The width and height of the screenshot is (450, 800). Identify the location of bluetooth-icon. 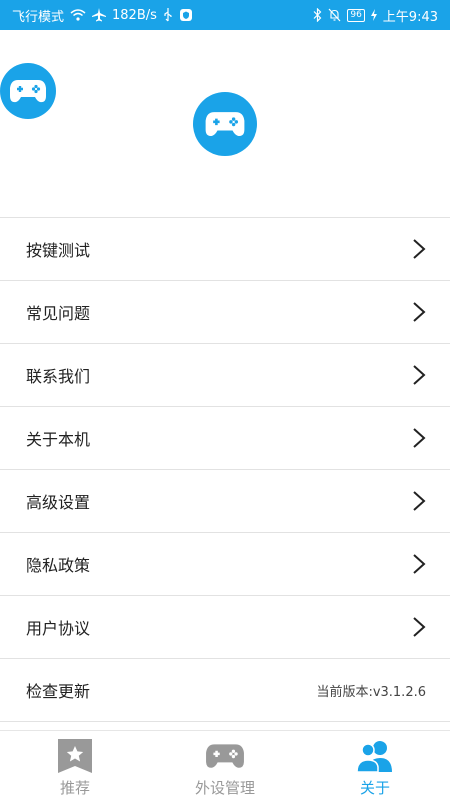
(317, 15).